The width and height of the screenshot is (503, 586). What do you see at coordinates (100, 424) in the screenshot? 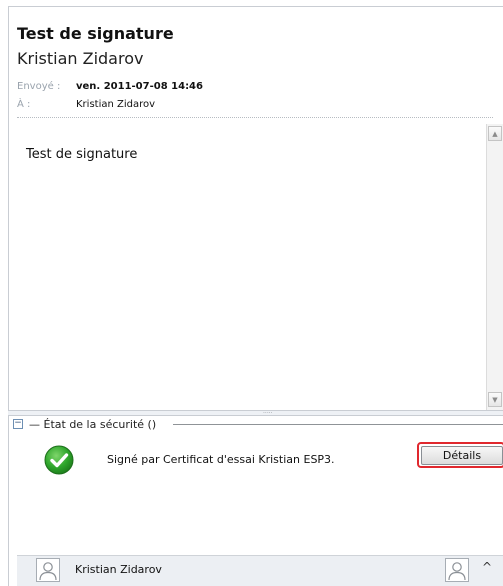
I see `security-title-text: État de la sécurité ()` at bounding box center [100, 424].